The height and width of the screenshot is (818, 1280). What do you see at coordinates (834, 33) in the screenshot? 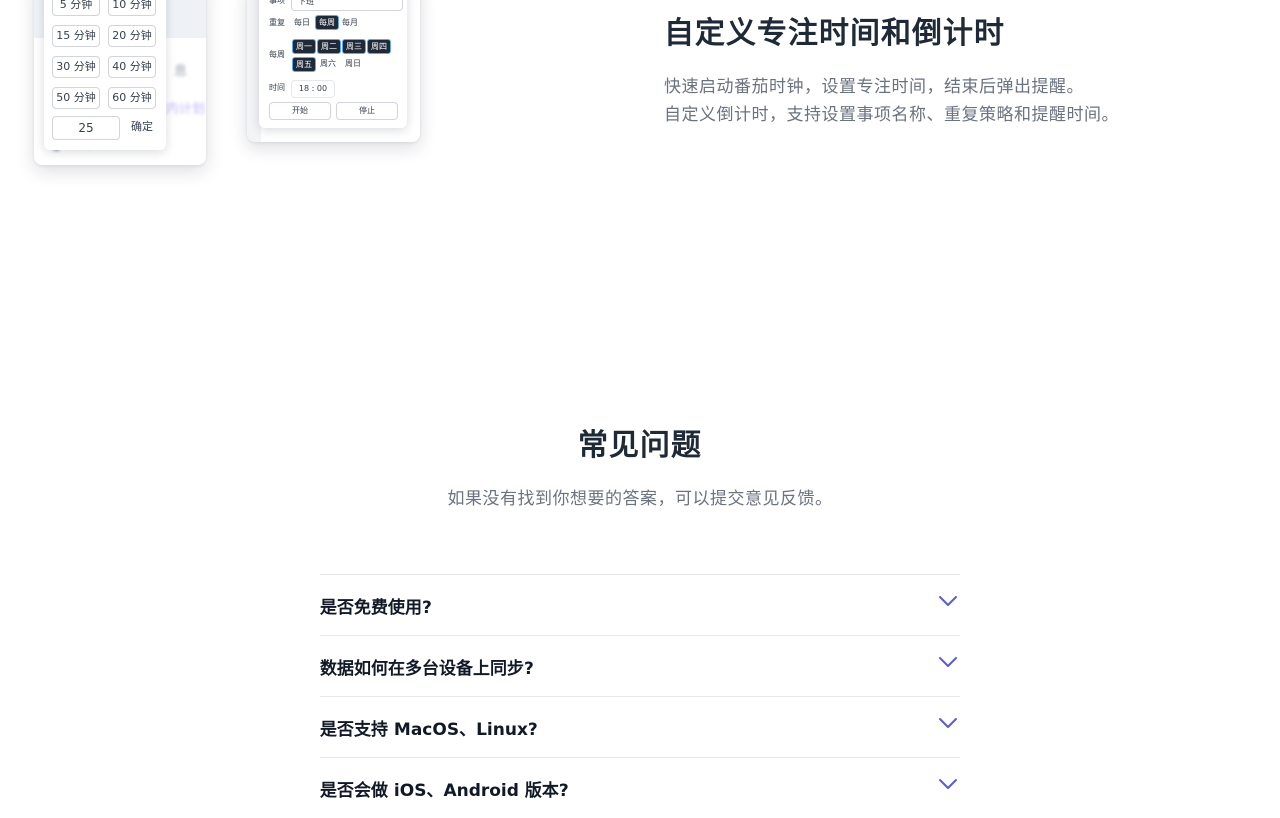
I see `feature-title: 自定义专注时间和倒计时` at bounding box center [834, 33].